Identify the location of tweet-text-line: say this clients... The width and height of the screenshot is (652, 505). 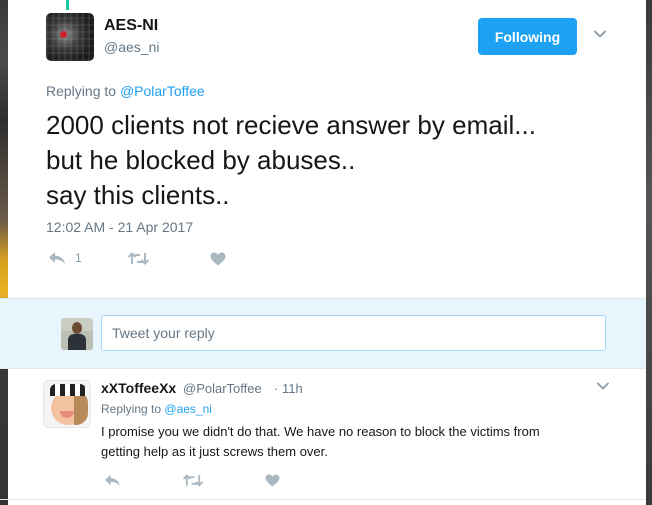
(138, 195).